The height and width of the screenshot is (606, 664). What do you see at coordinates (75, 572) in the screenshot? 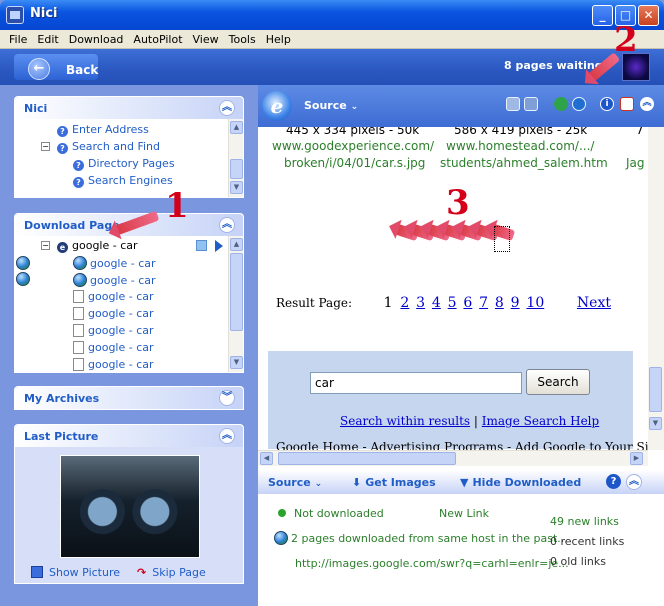
I see `show-picture-link: Show Picture` at bounding box center [75, 572].